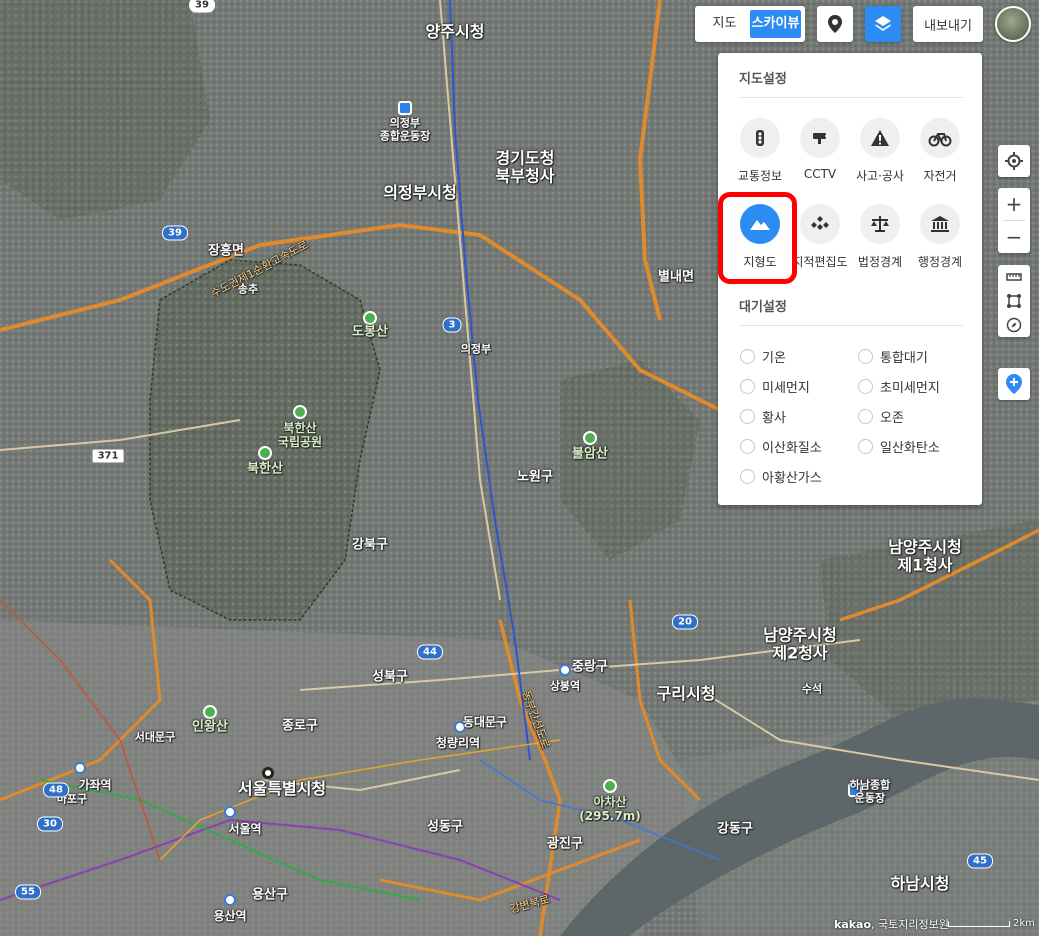 The height and width of the screenshot is (936, 1039). Describe the element at coordinates (881, 416) in the screenshot. I see `air-option: 오존` at that location.